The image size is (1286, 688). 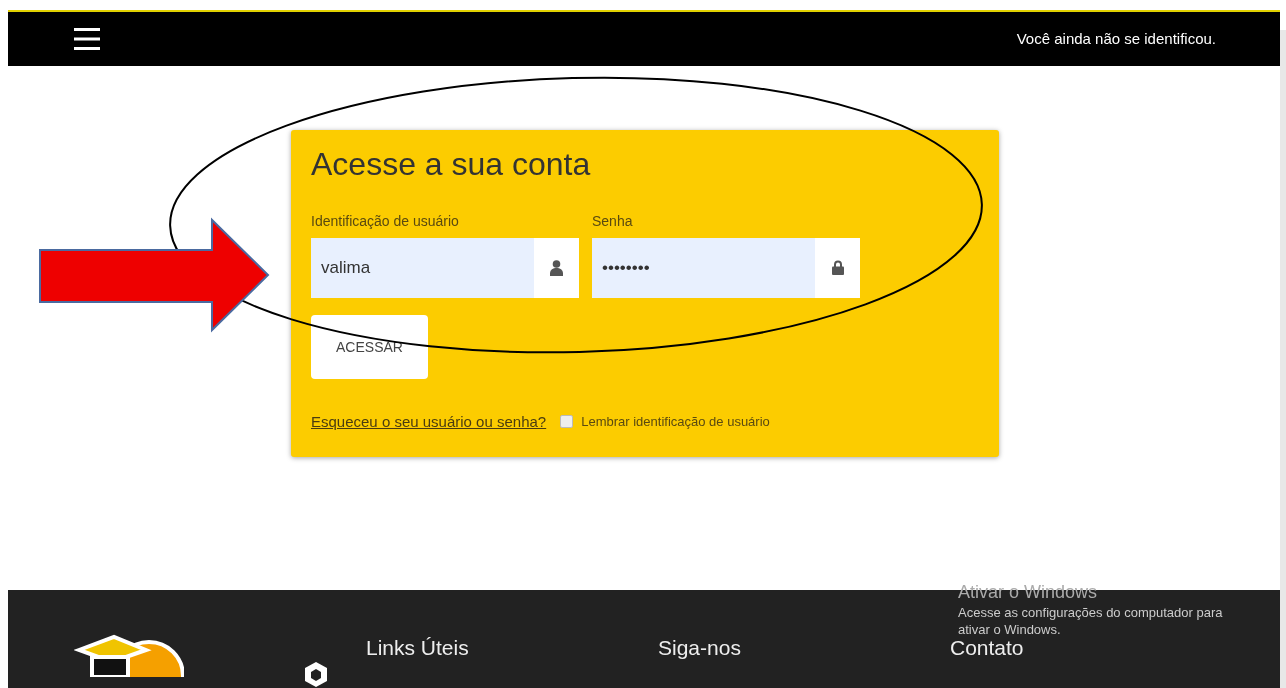 I want to click on forgot-link: Esqueceu o seu usuário ou senha?, so click(x=429, y=421).